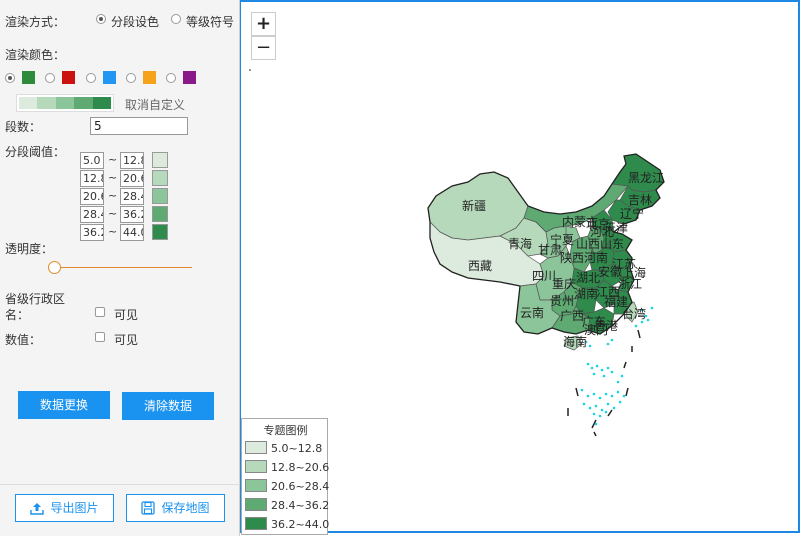 This screenshot has width=802, height=536. I want to click on opacity-slider-track, so click(123, 267).